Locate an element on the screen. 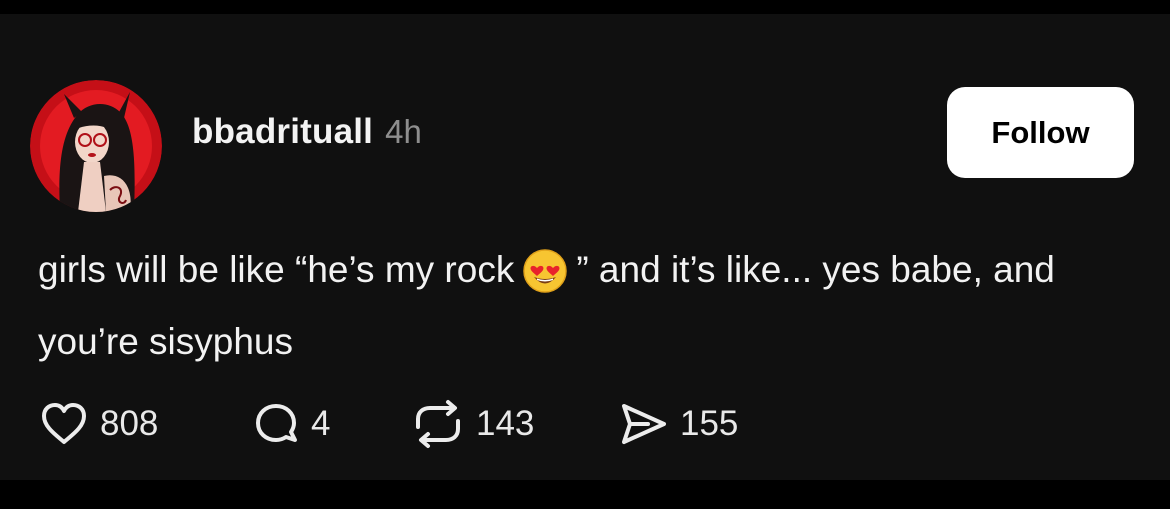  username: bbadrituall is located at coordinates (282, 132).